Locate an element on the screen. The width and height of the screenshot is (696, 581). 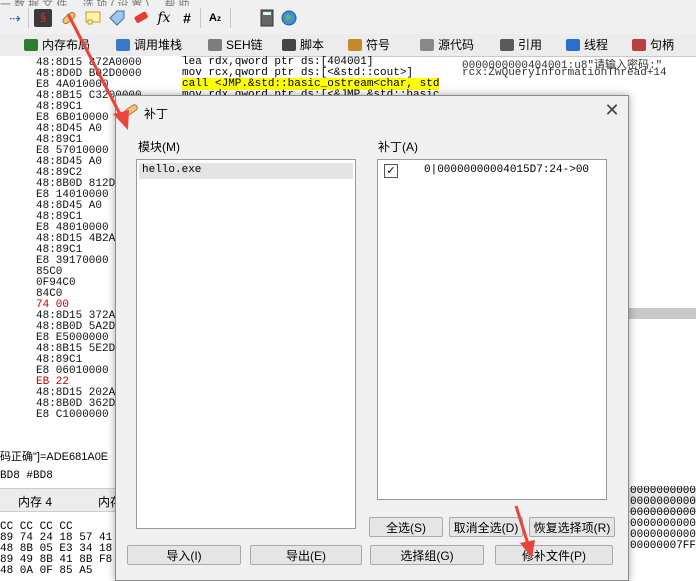
patch-entry: 0|00000000004015D7:24->00 is located at coordinates (507, 170).